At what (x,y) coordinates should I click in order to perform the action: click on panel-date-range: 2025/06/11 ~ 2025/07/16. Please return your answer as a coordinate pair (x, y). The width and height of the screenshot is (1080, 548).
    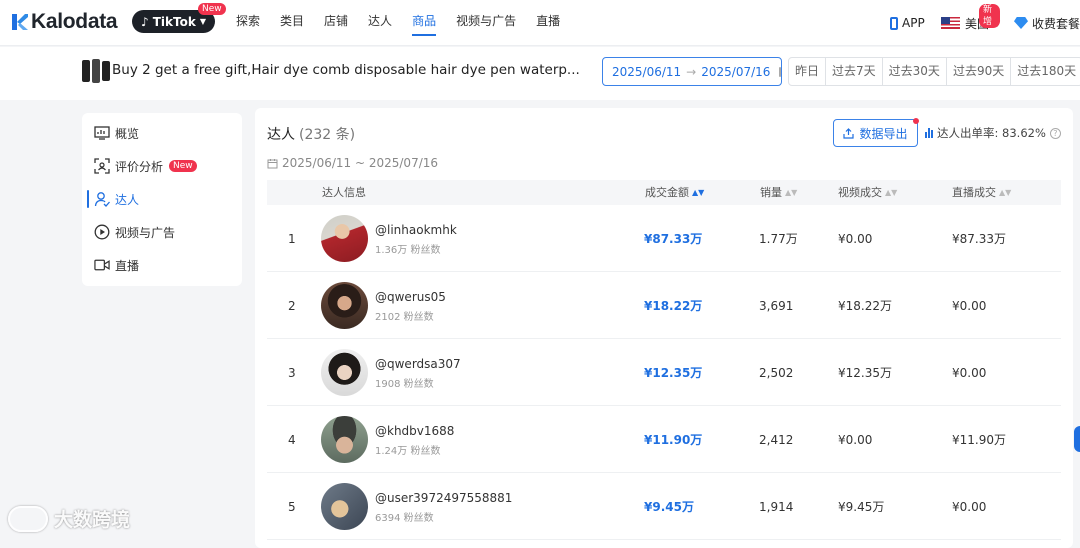
    Looking at the image, I should click on (352, 163).